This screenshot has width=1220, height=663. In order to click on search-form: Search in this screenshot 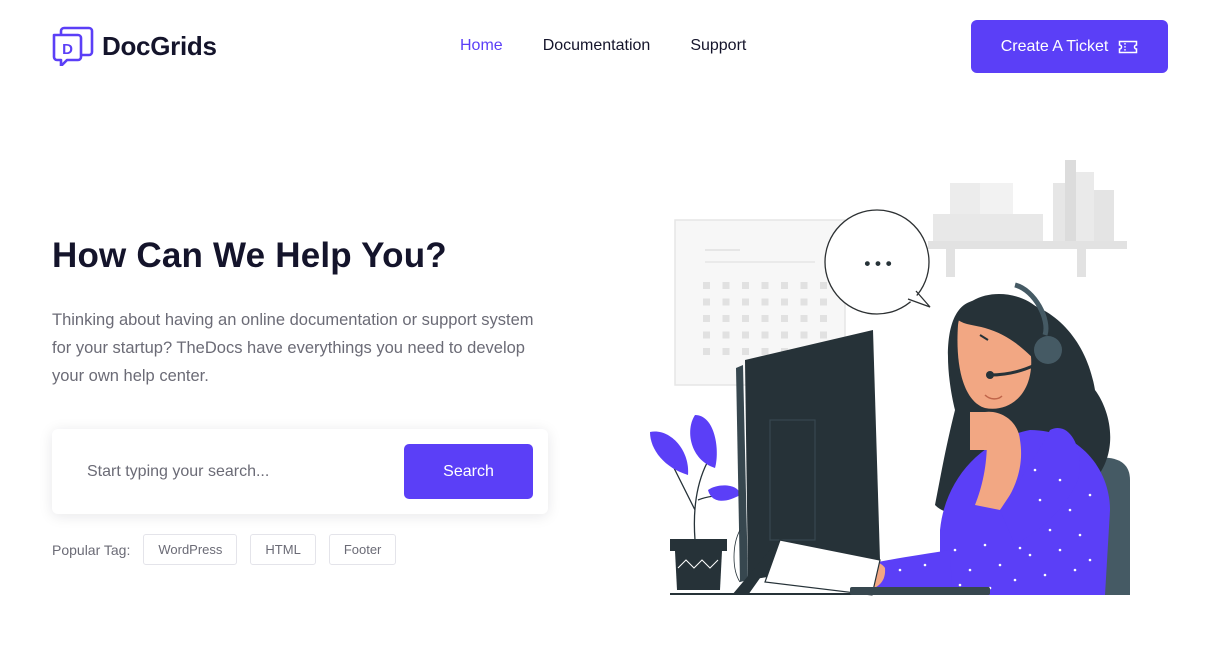, I will do `click(300, 471)`.